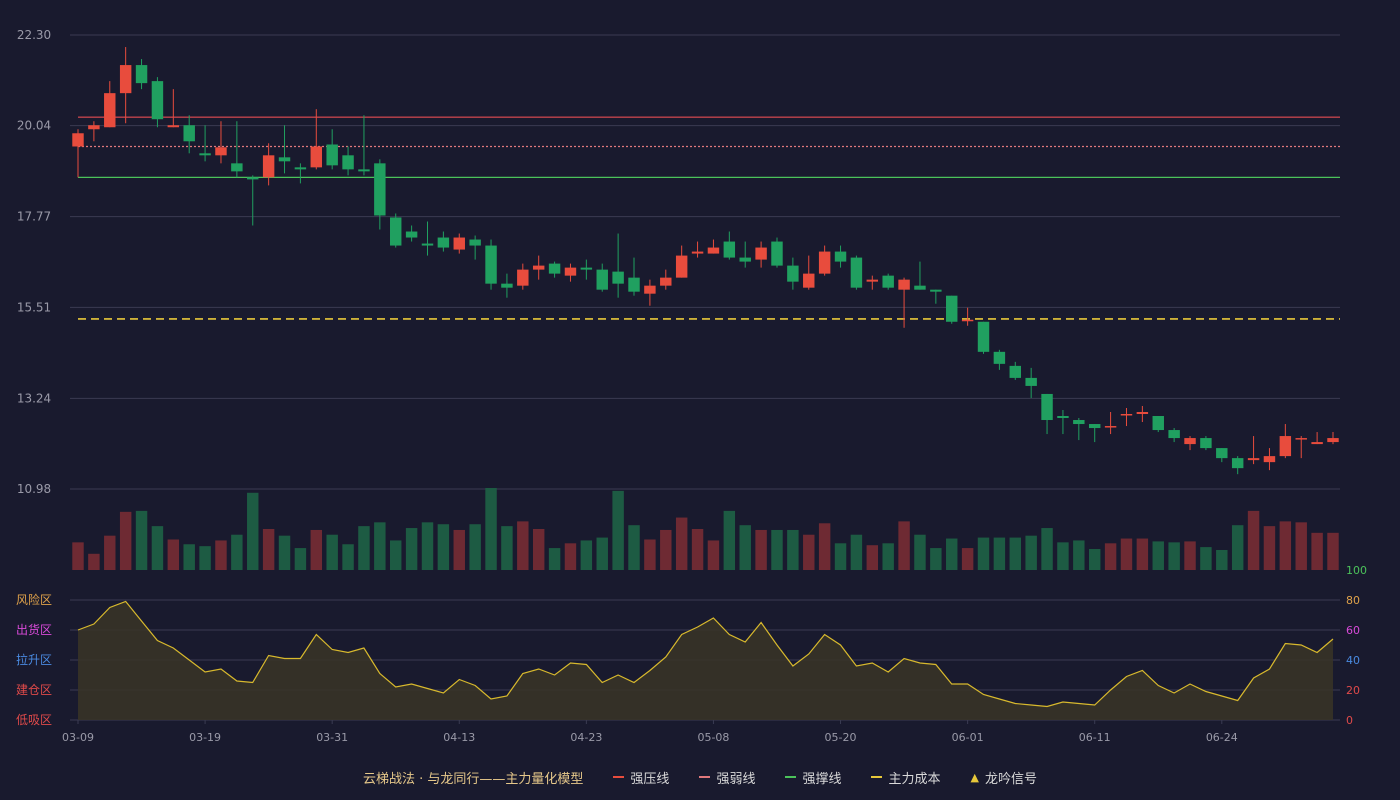  What do you see at coordinates (877, 777) in the screenshot?
I see `line-dashed-icon` at bounding box center [877, 777].